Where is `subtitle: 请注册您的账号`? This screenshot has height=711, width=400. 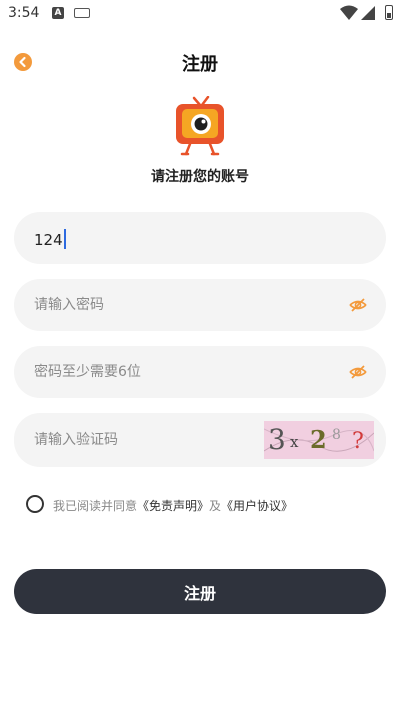 subtitle: 请注册您的账号 is located at coordinates (200, 177).